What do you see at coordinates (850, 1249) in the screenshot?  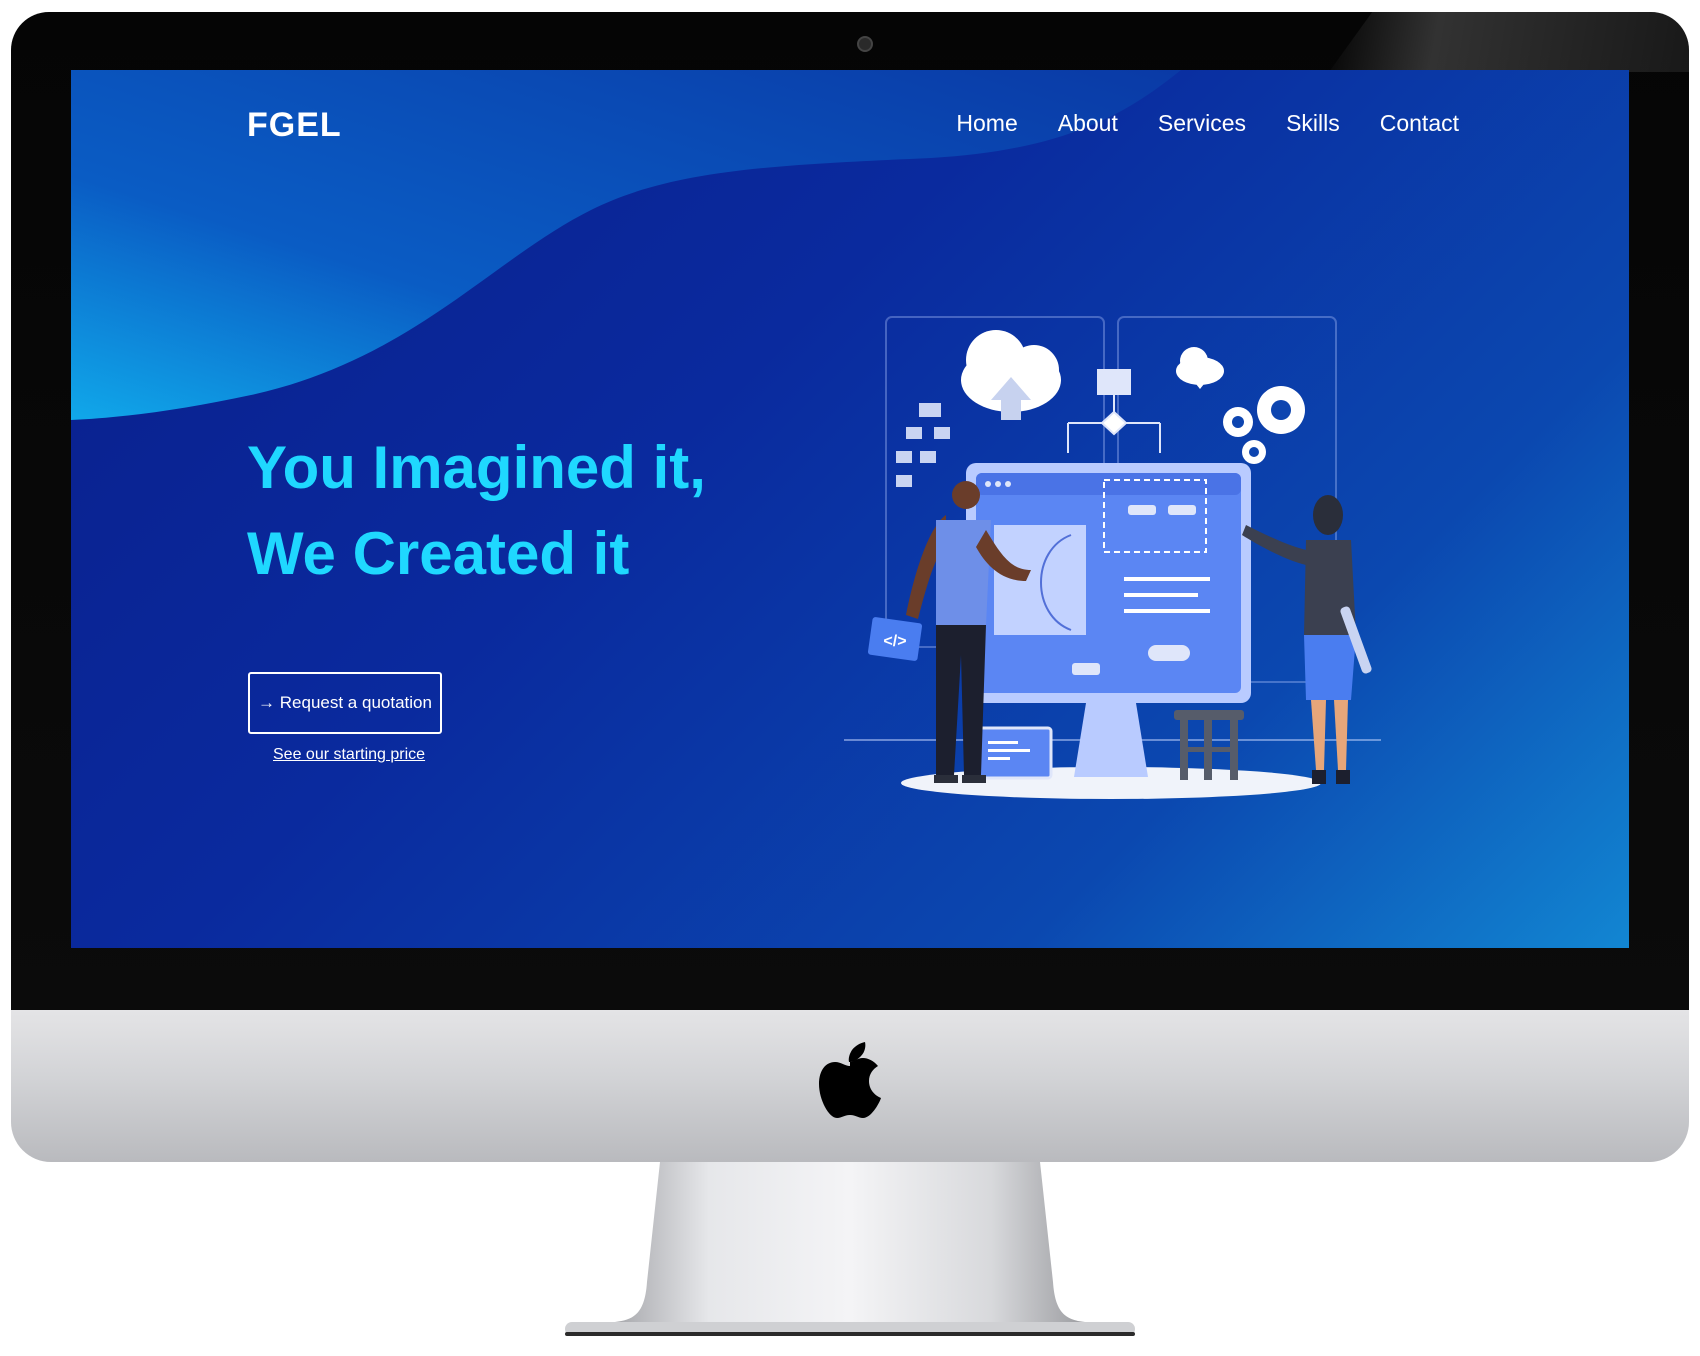 I see `monitor-stand` at bounding box center [850, 1249].